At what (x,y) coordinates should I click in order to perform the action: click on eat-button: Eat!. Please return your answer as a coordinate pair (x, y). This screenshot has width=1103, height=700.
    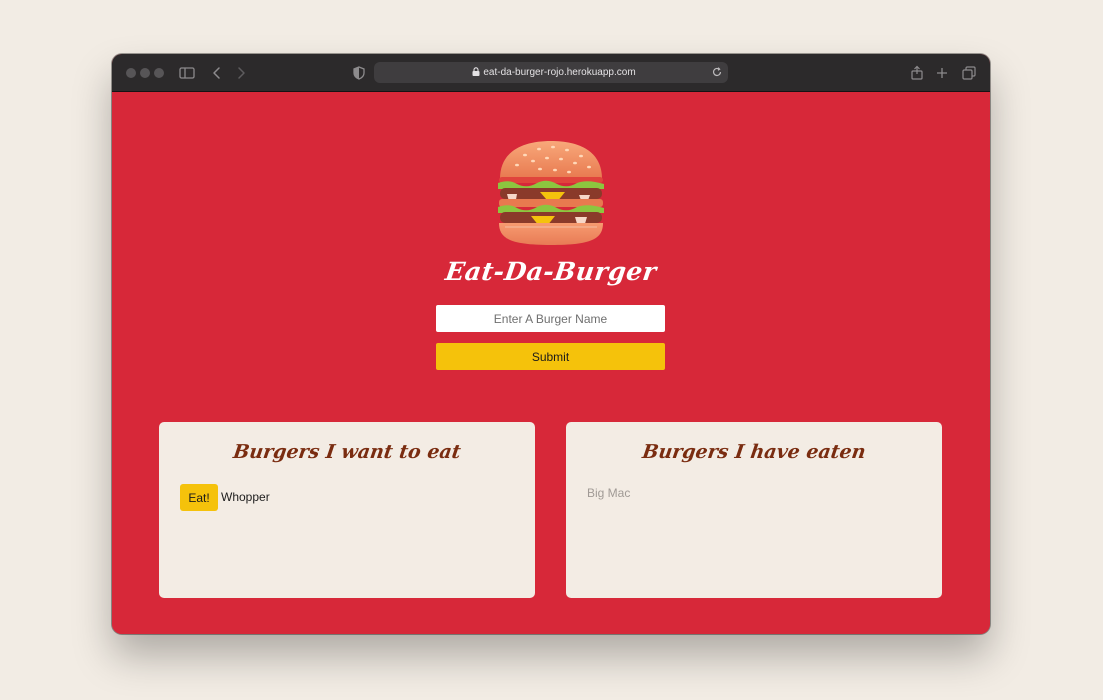
    Looking at the image, I should click on (199, 497).